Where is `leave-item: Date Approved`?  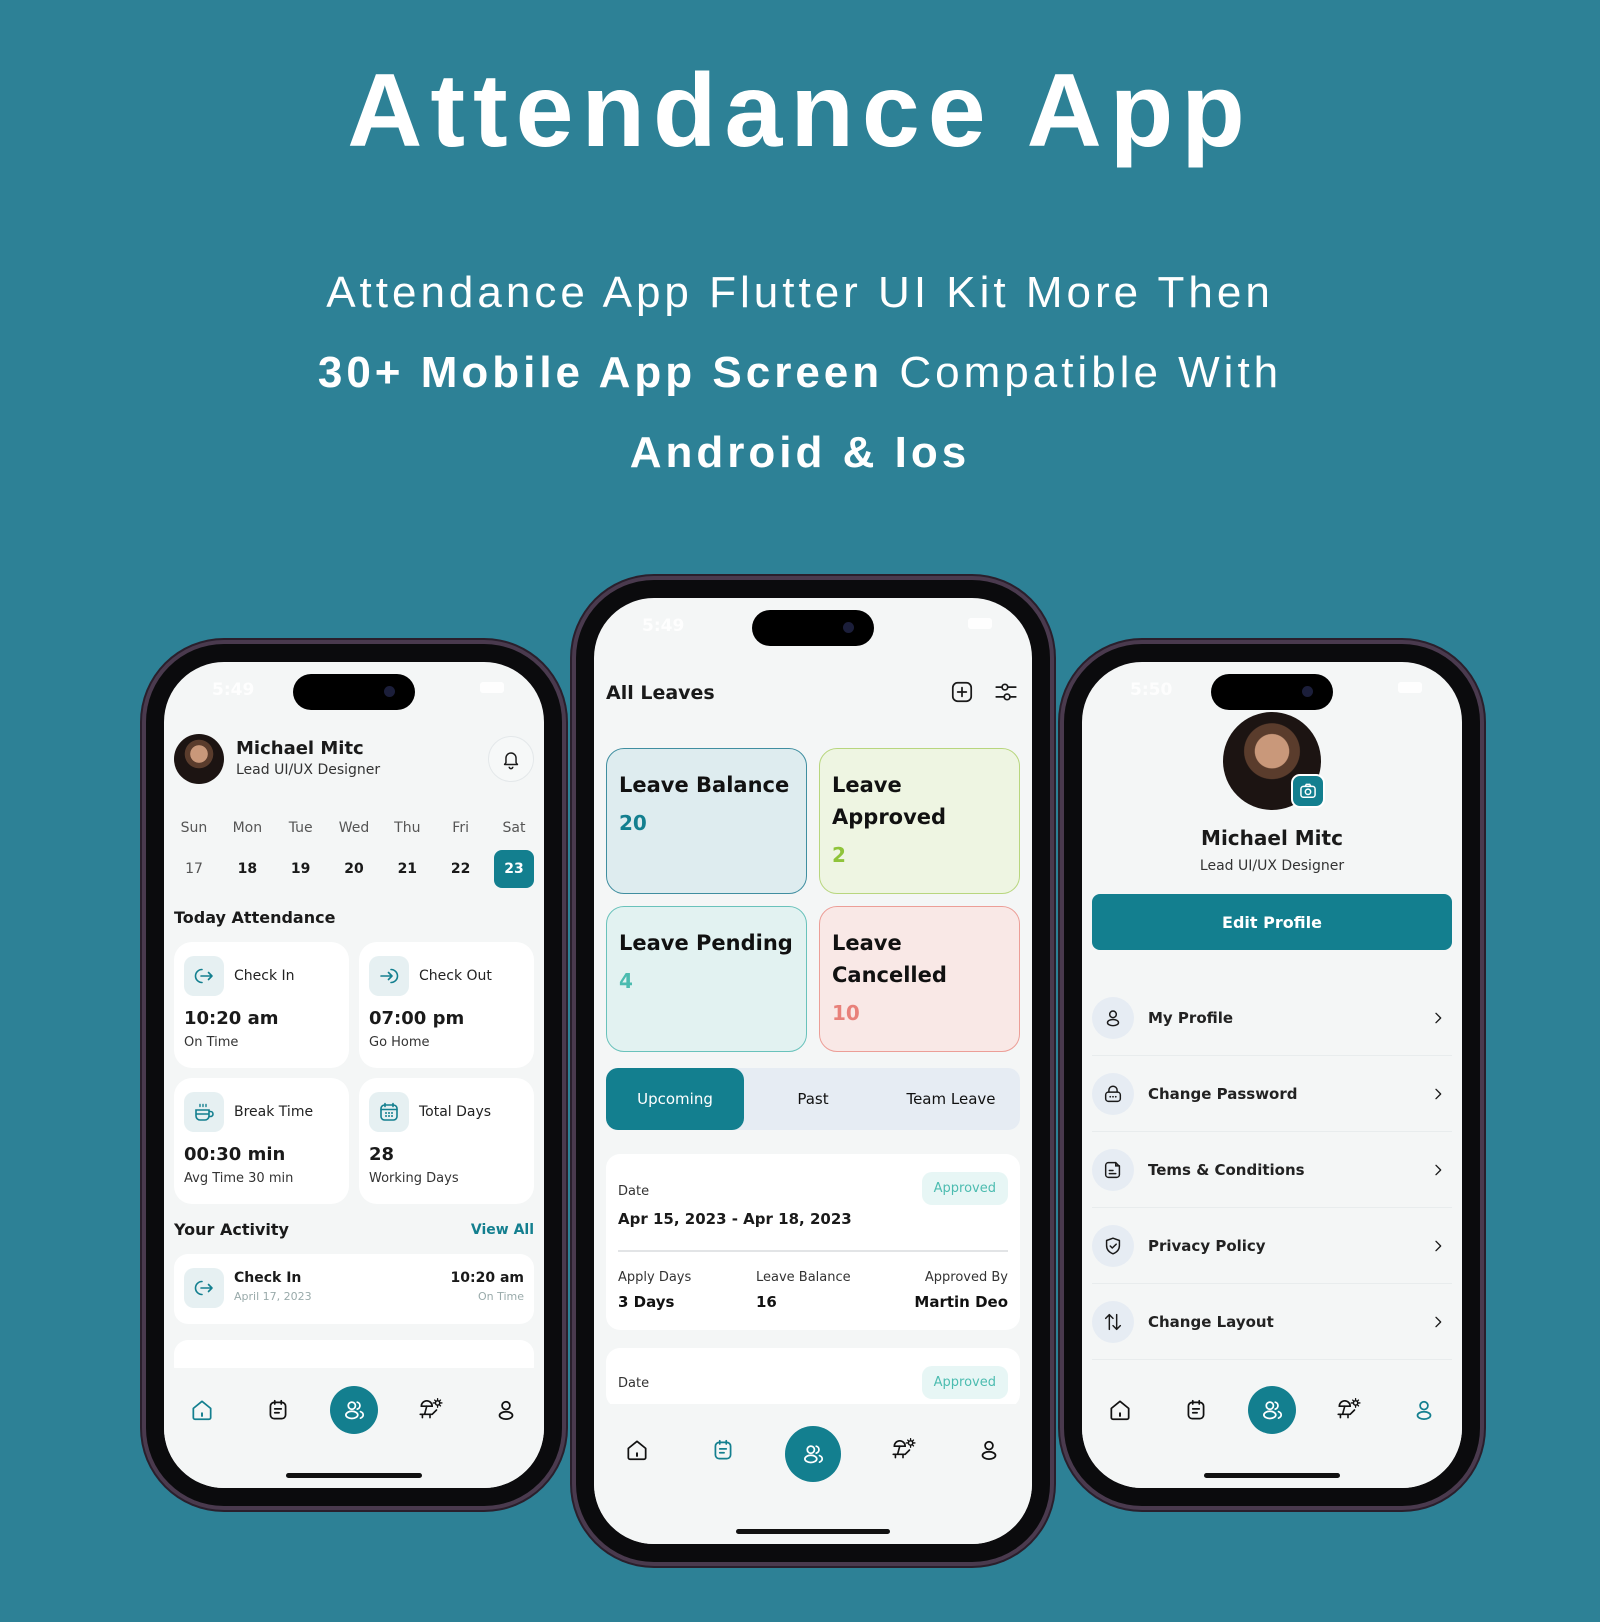 leave-item: Date Approved is located at coordinates (813, 1378).